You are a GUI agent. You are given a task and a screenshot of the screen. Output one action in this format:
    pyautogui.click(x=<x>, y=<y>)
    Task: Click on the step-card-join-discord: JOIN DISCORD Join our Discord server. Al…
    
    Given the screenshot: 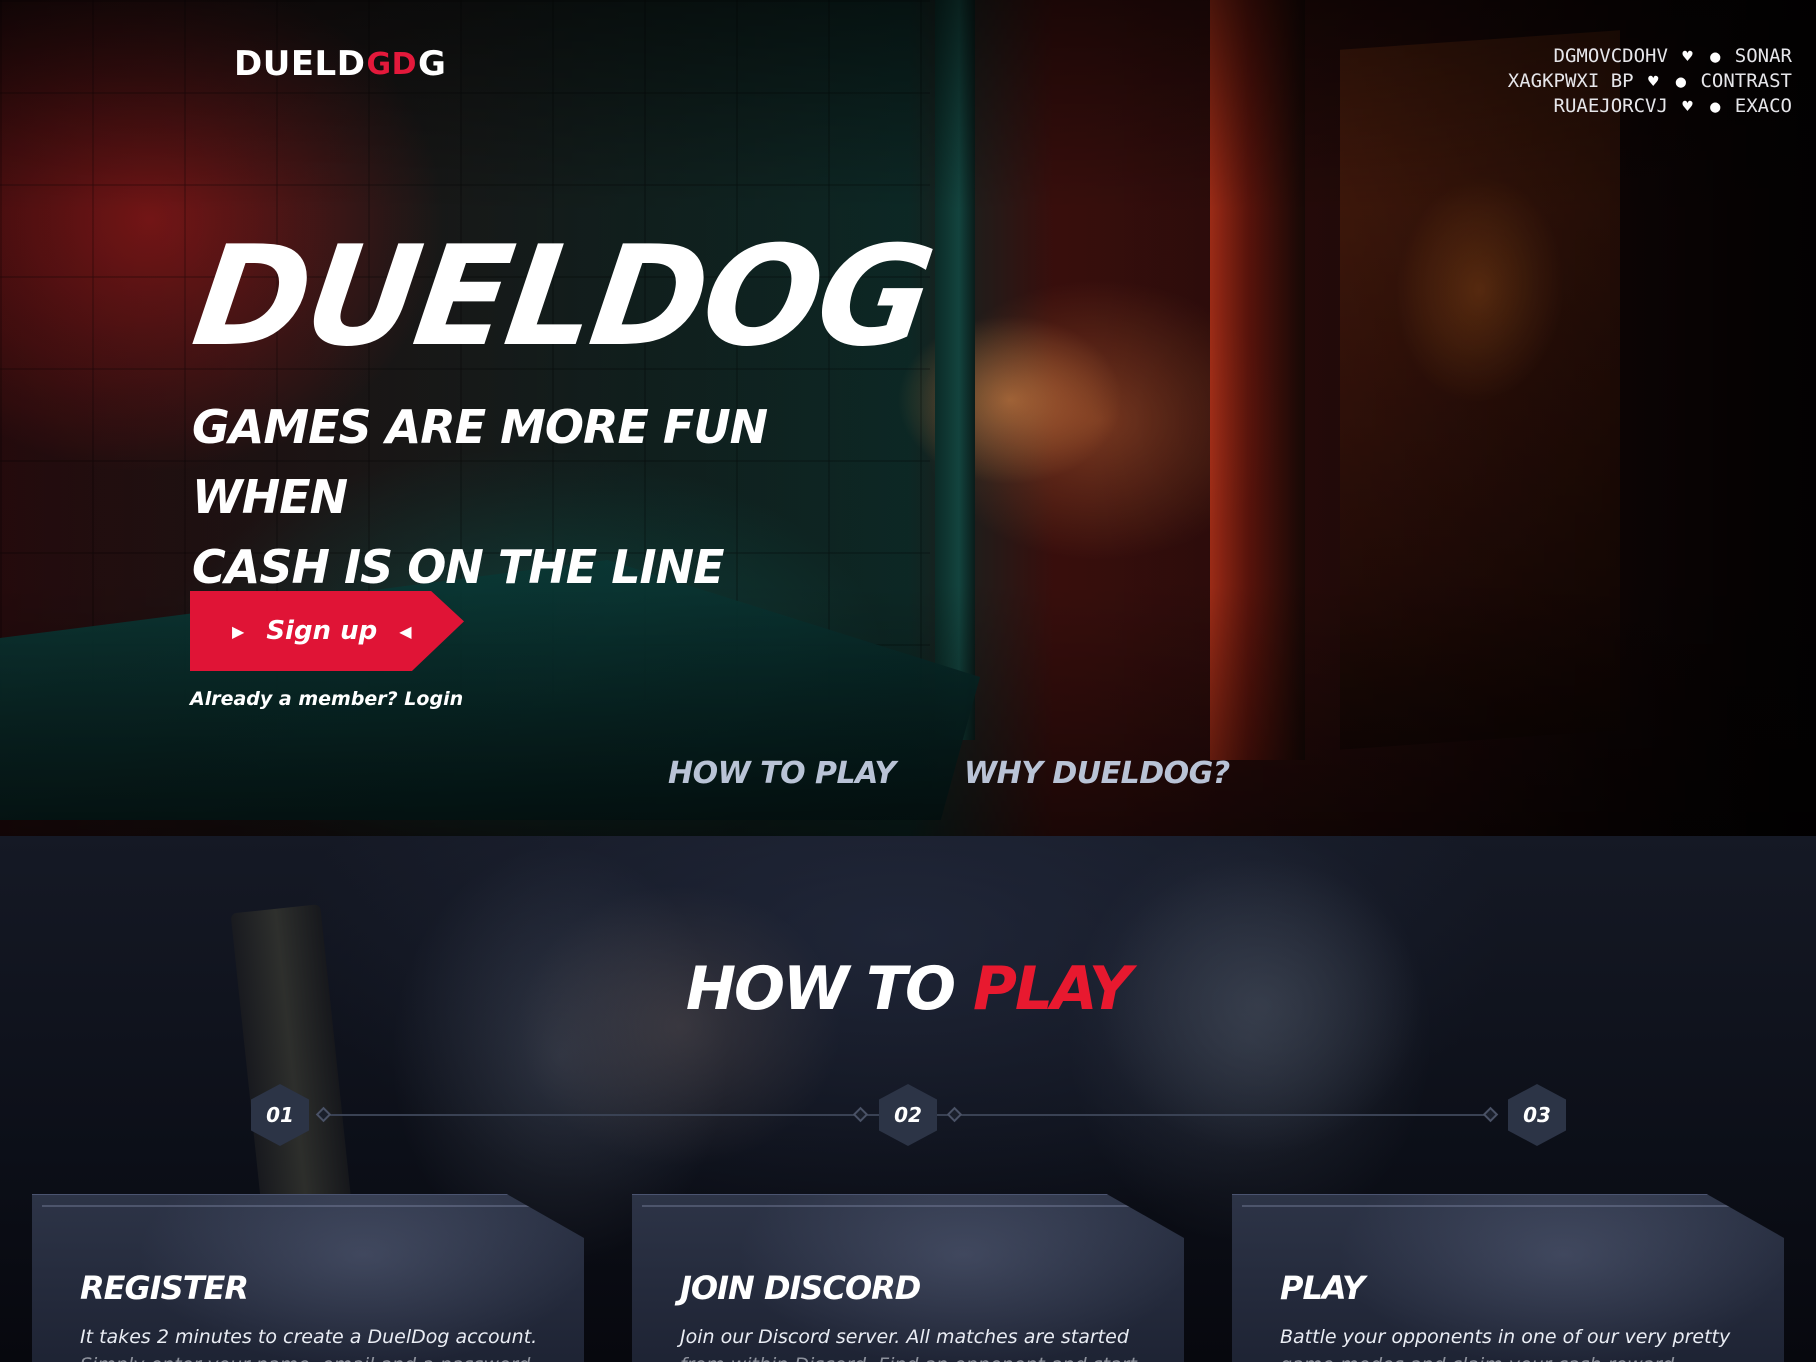 What is the action you would take?
    pyautogui.click(x=908, y=1278)
    